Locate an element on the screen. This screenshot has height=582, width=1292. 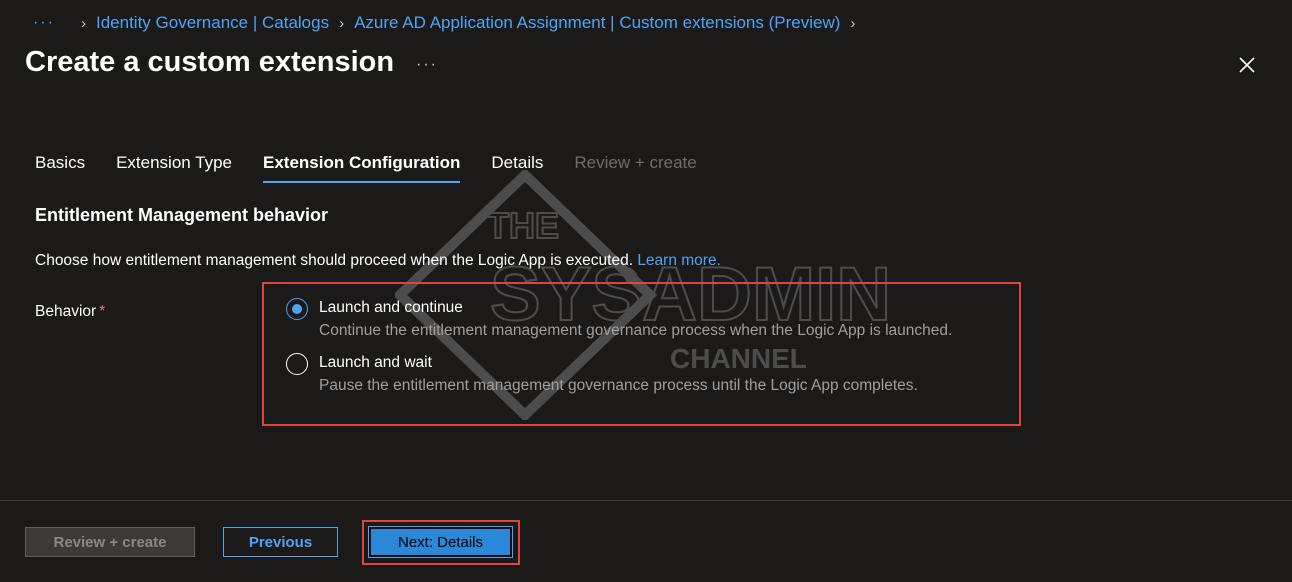
tab-review-create: Review + create is located at coordinates (635, 162).